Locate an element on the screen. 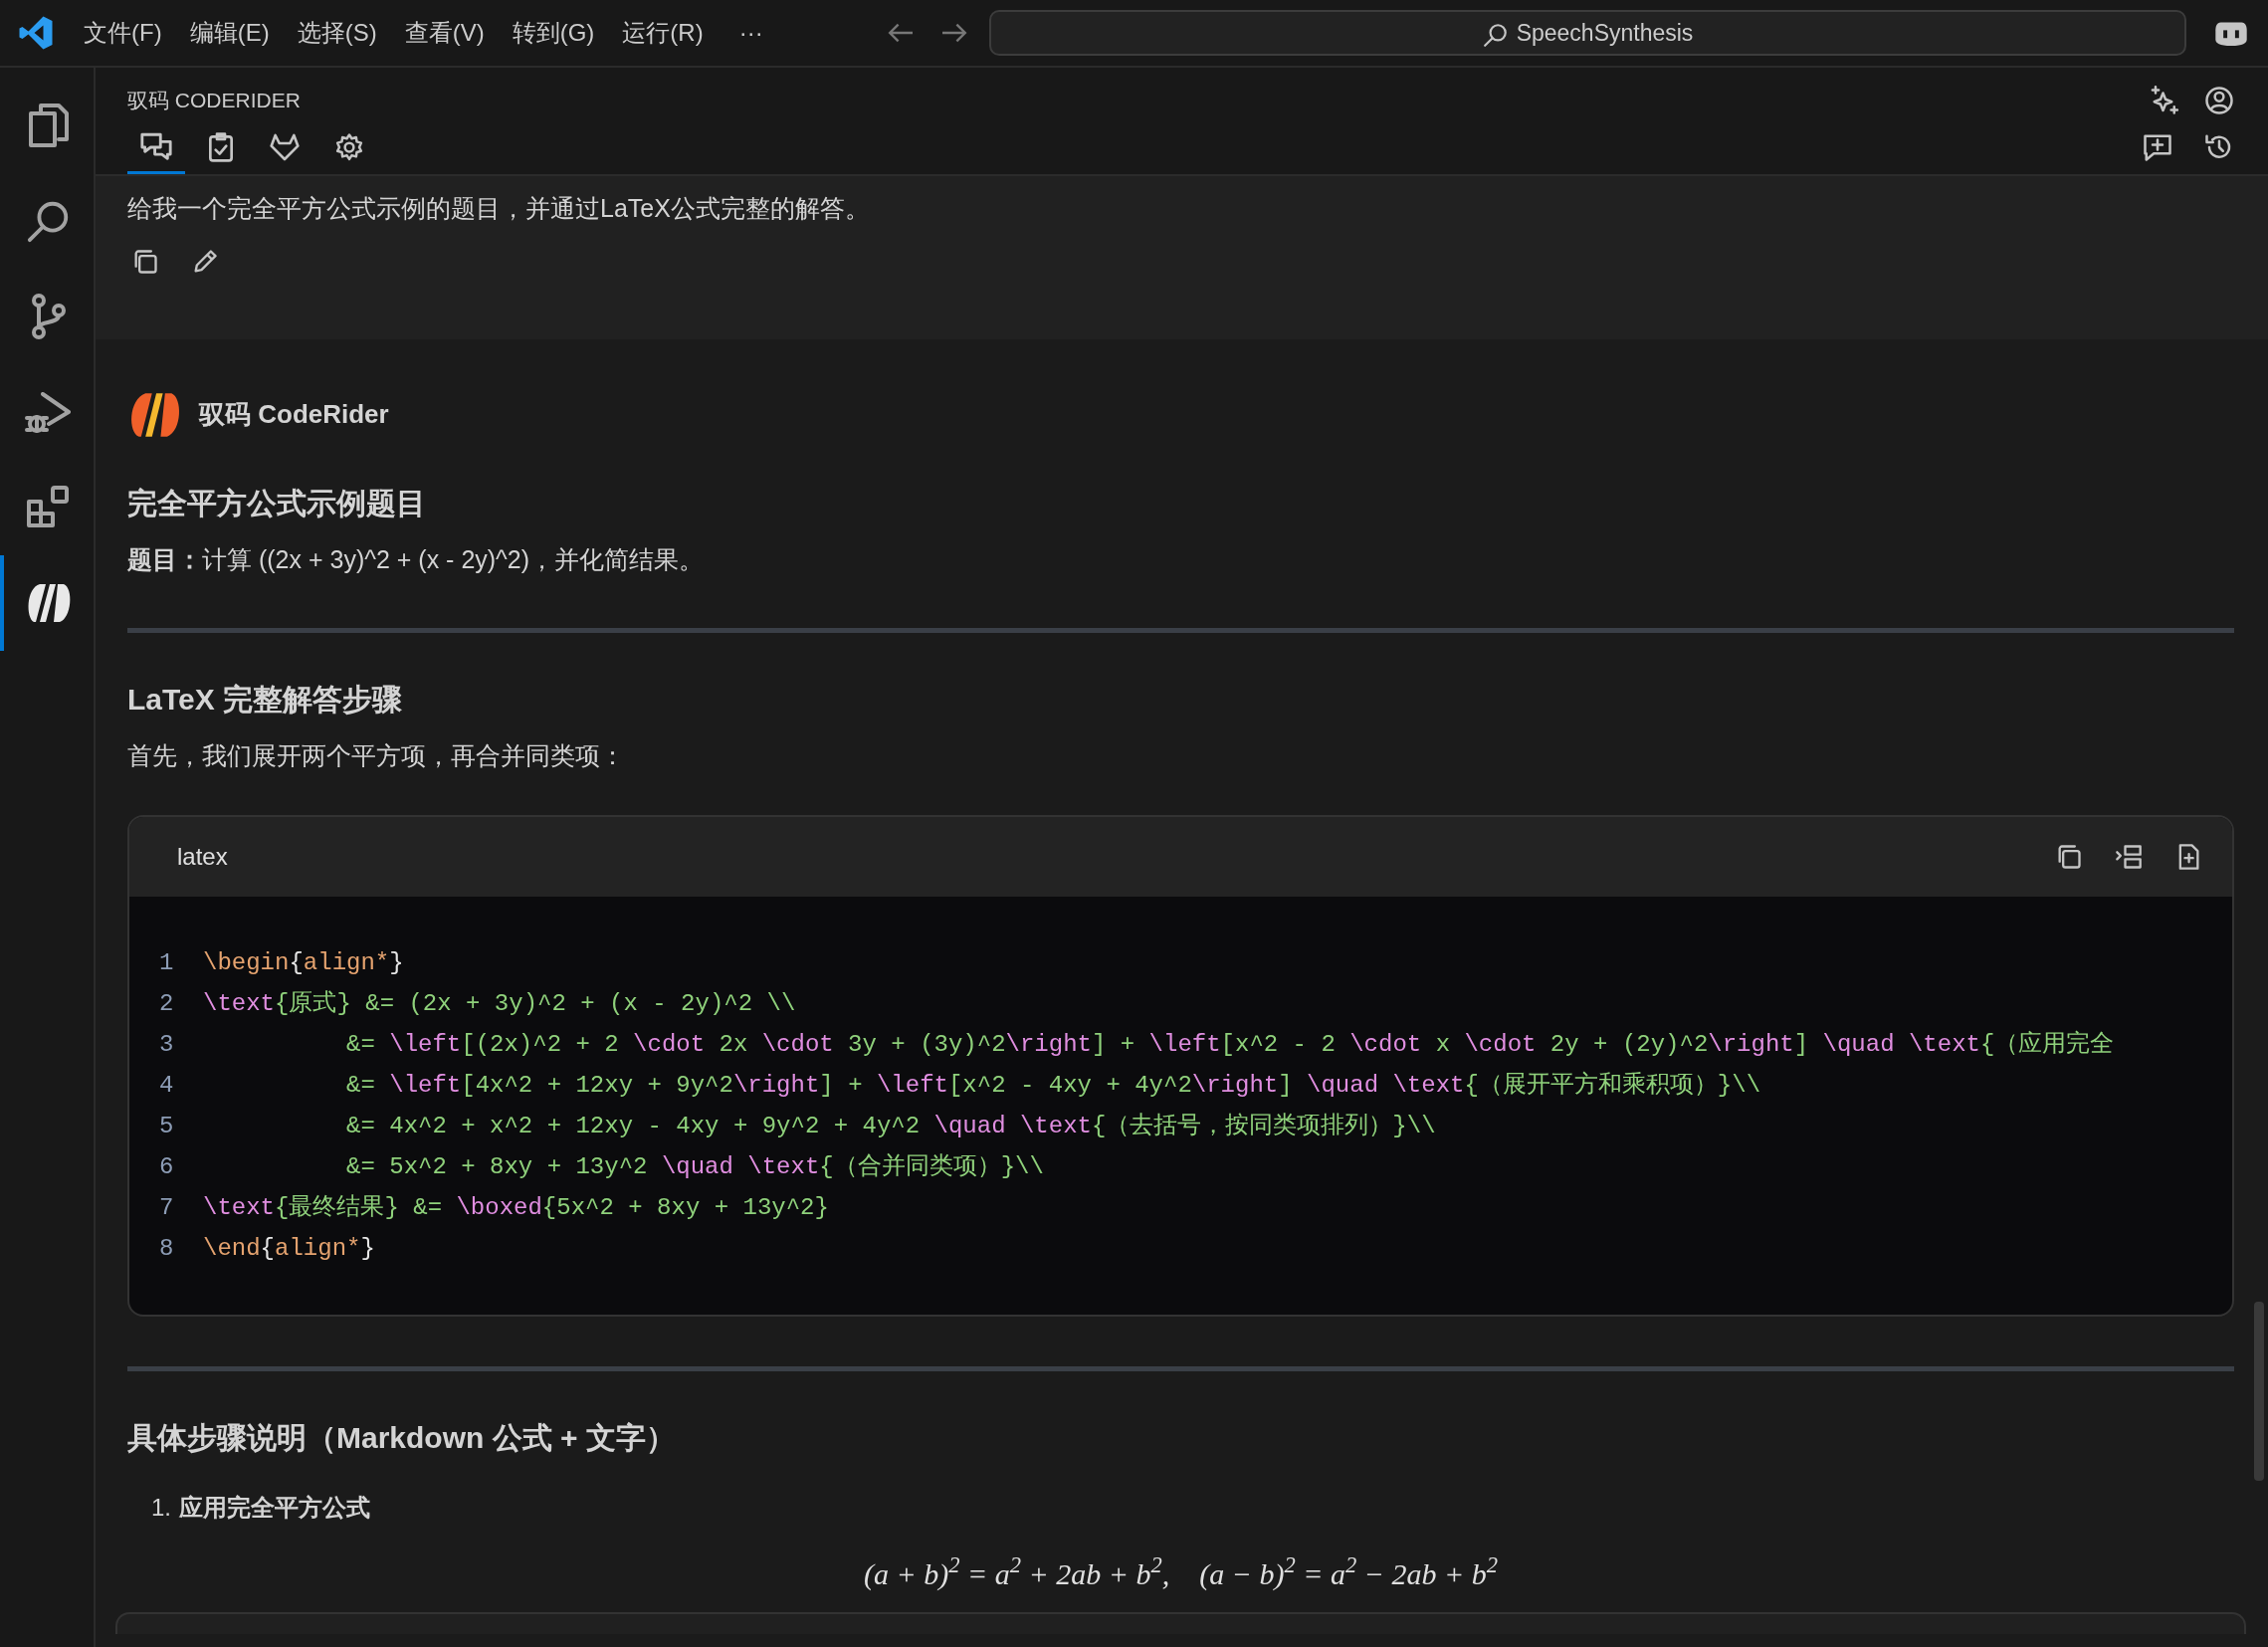  section-heading: 完全平方公式示例题目 is located at coordinates (277, 503).